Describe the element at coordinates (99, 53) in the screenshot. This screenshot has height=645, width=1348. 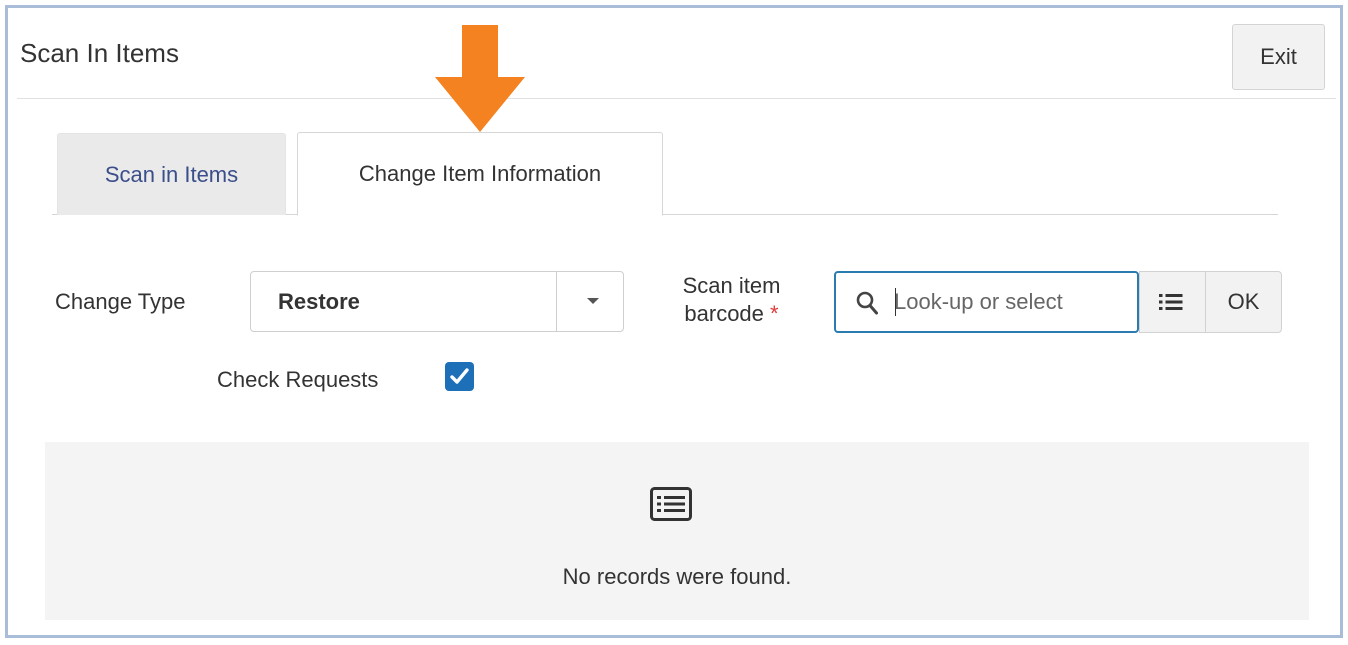
I see `page-title: Scan In Items` at that location.